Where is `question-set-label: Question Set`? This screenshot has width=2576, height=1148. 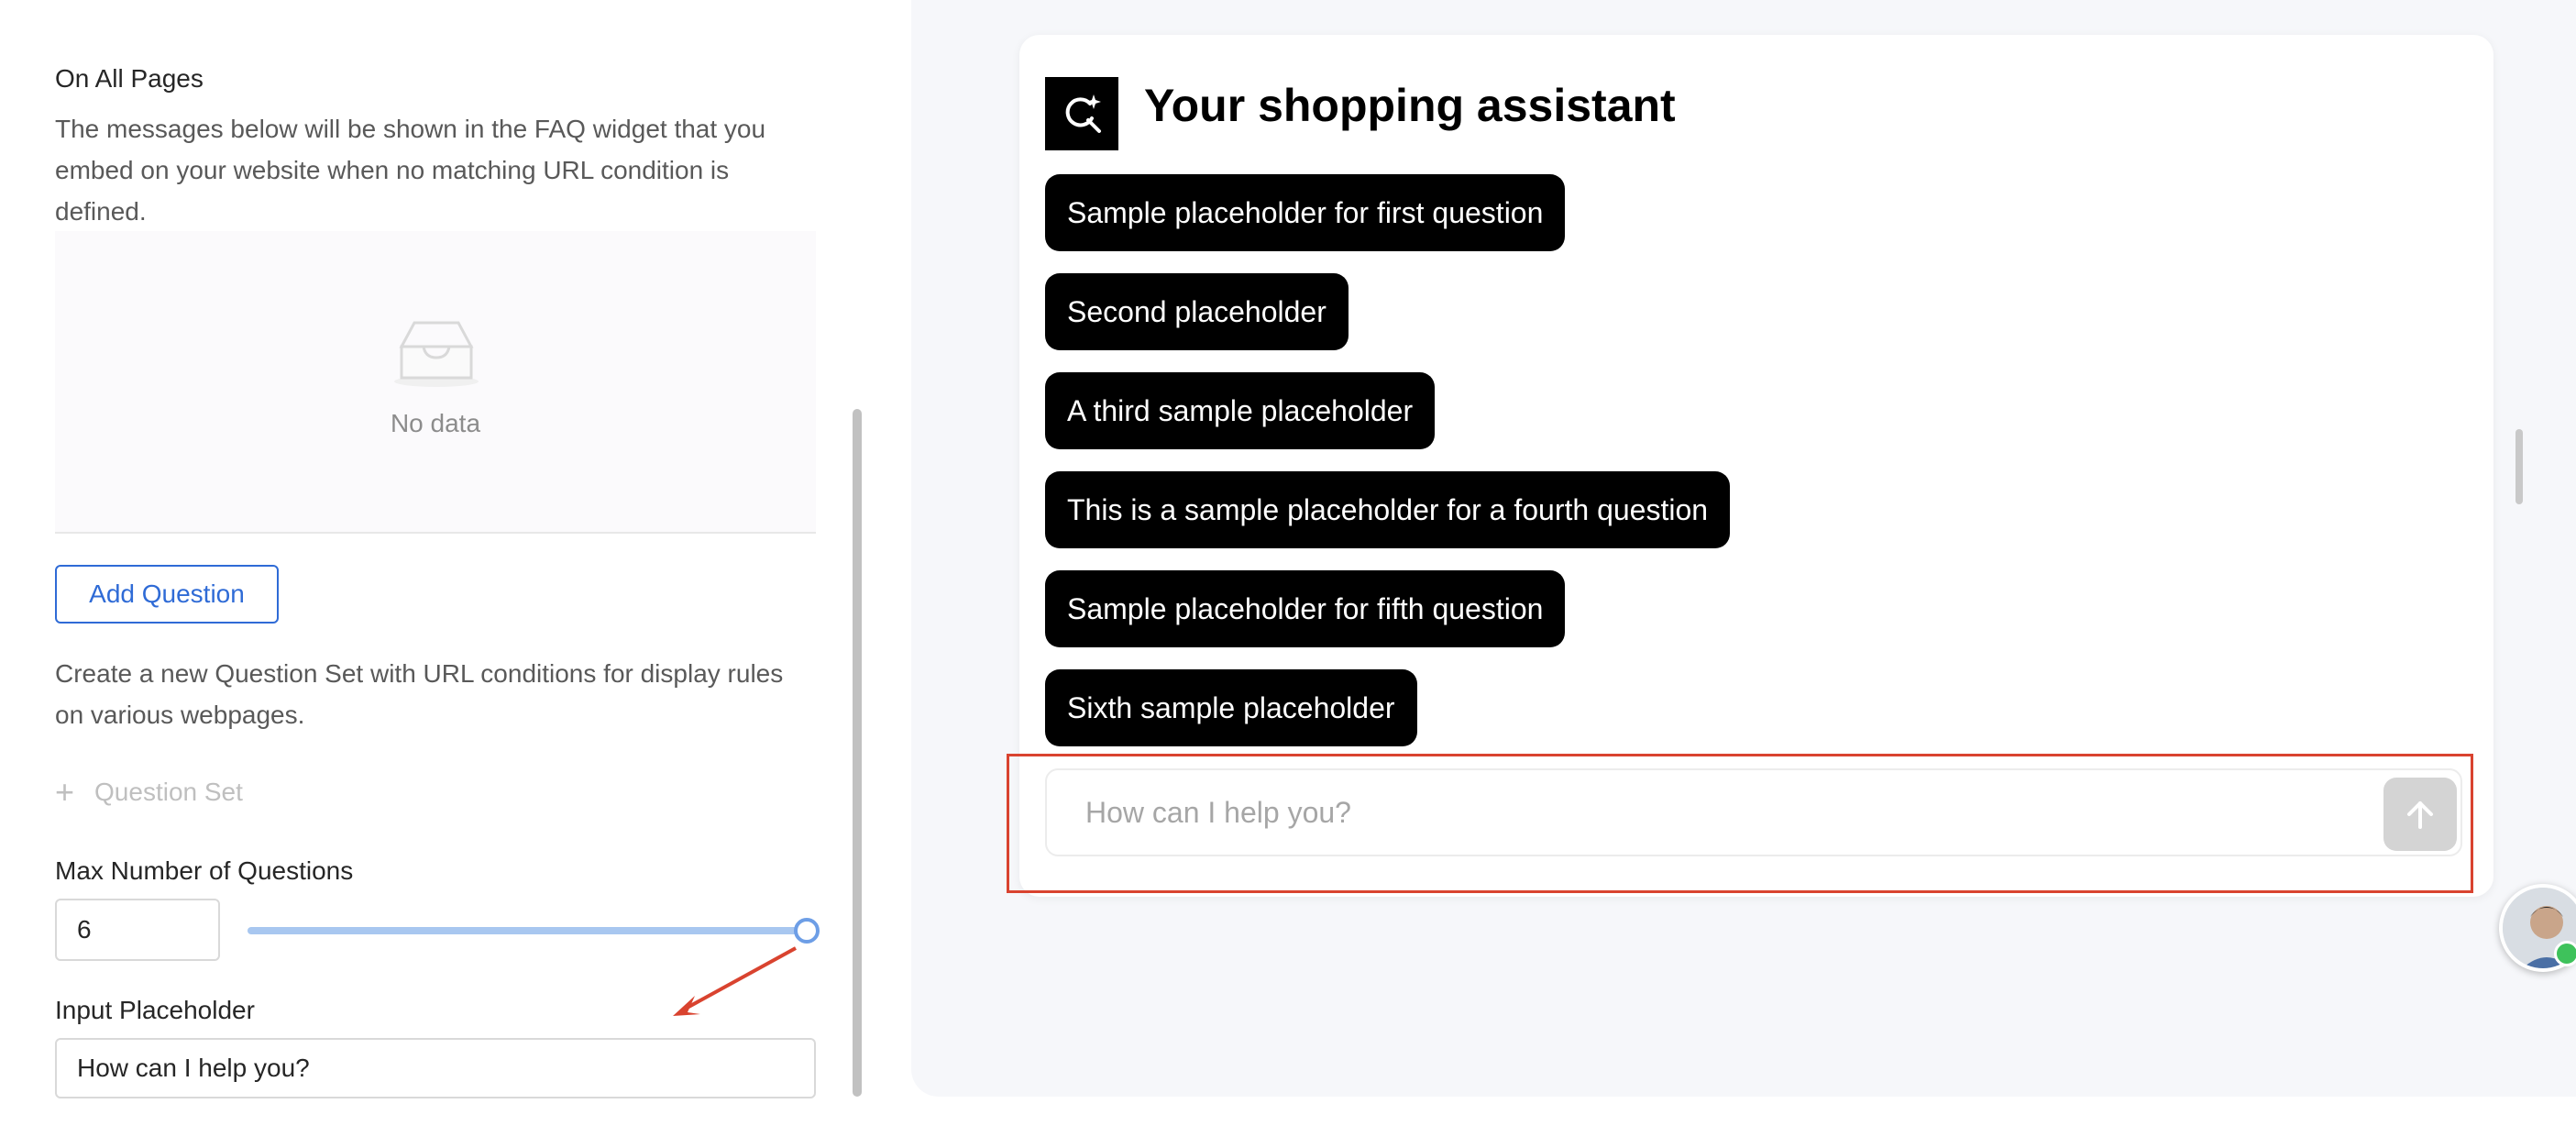
question-set-label: Question Set is located at coordinates (168, 792).